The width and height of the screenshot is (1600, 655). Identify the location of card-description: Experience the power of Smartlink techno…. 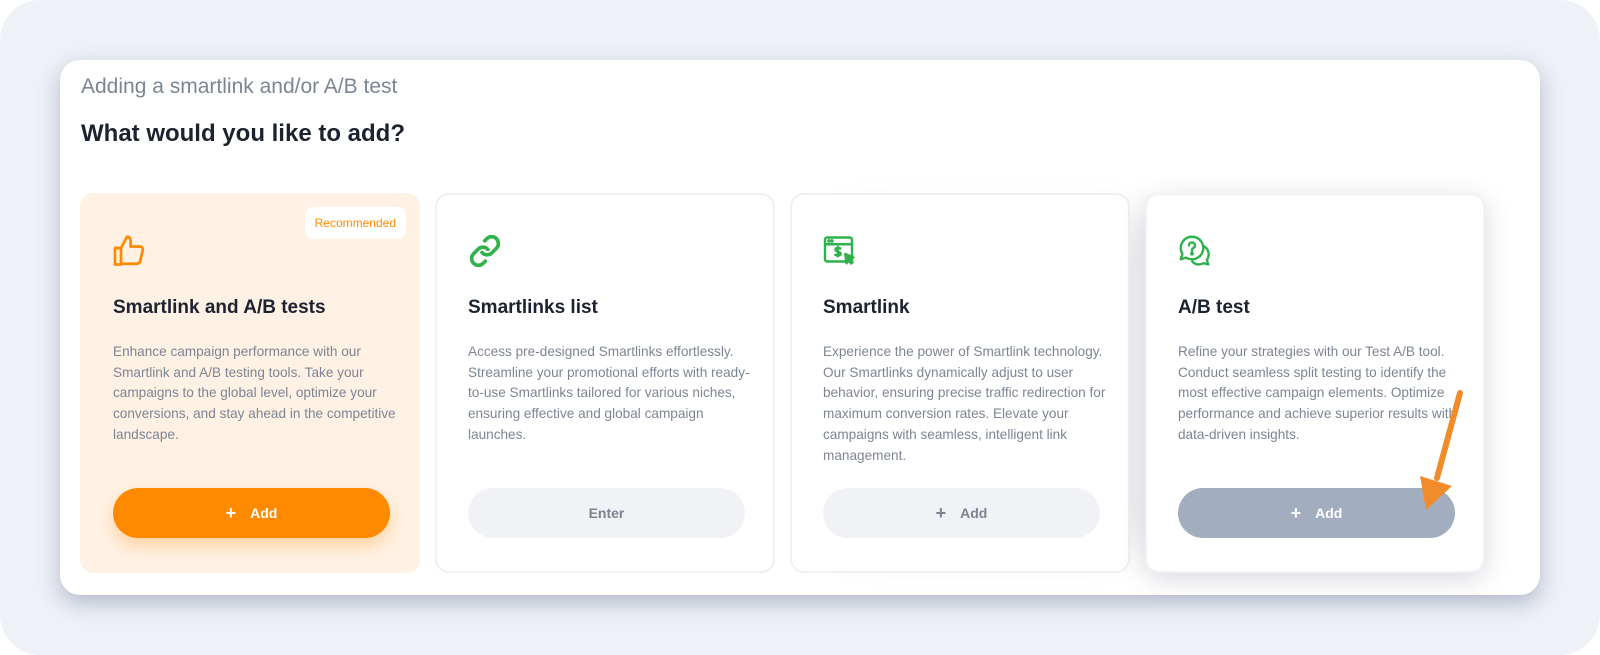
(964, 403).